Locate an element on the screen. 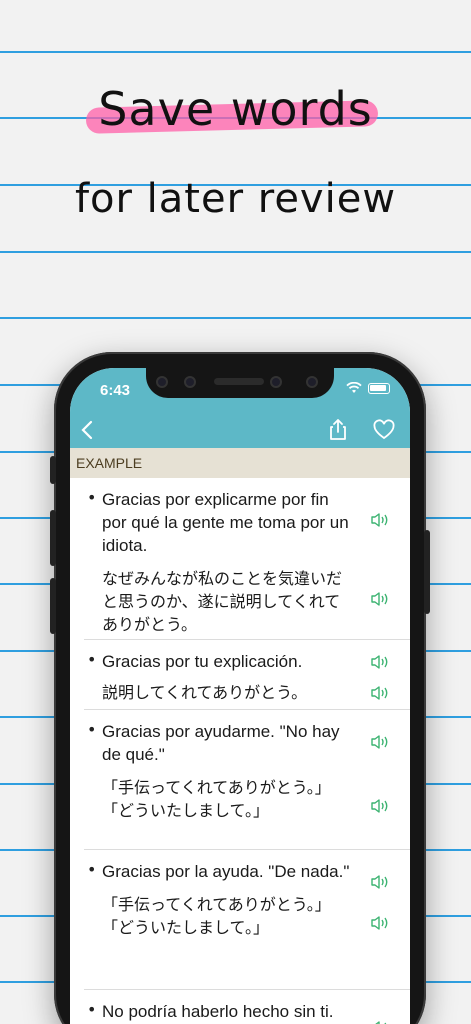 The width and height of the screenshot is (471, 1024). example-spanish-row: • Gracias por ayudarme. "No hay de qué." is located at coordinates (247, 738).